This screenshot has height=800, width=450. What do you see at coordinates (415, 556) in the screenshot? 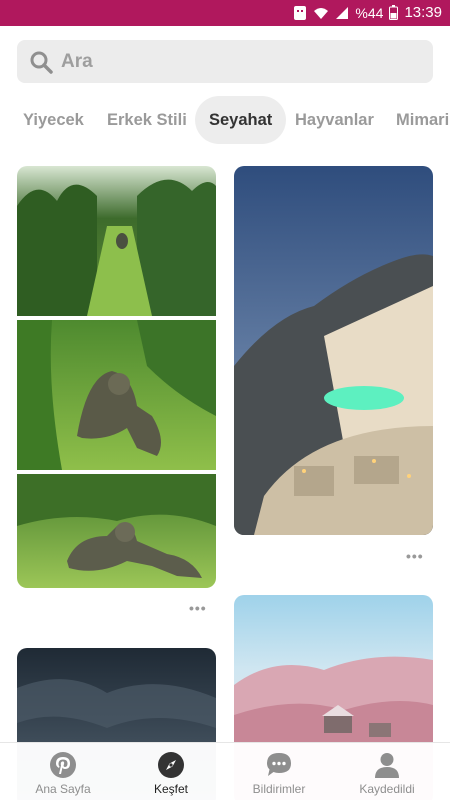
I see `santorini-pin-more-button: •••` at bounding box center [415, 556].